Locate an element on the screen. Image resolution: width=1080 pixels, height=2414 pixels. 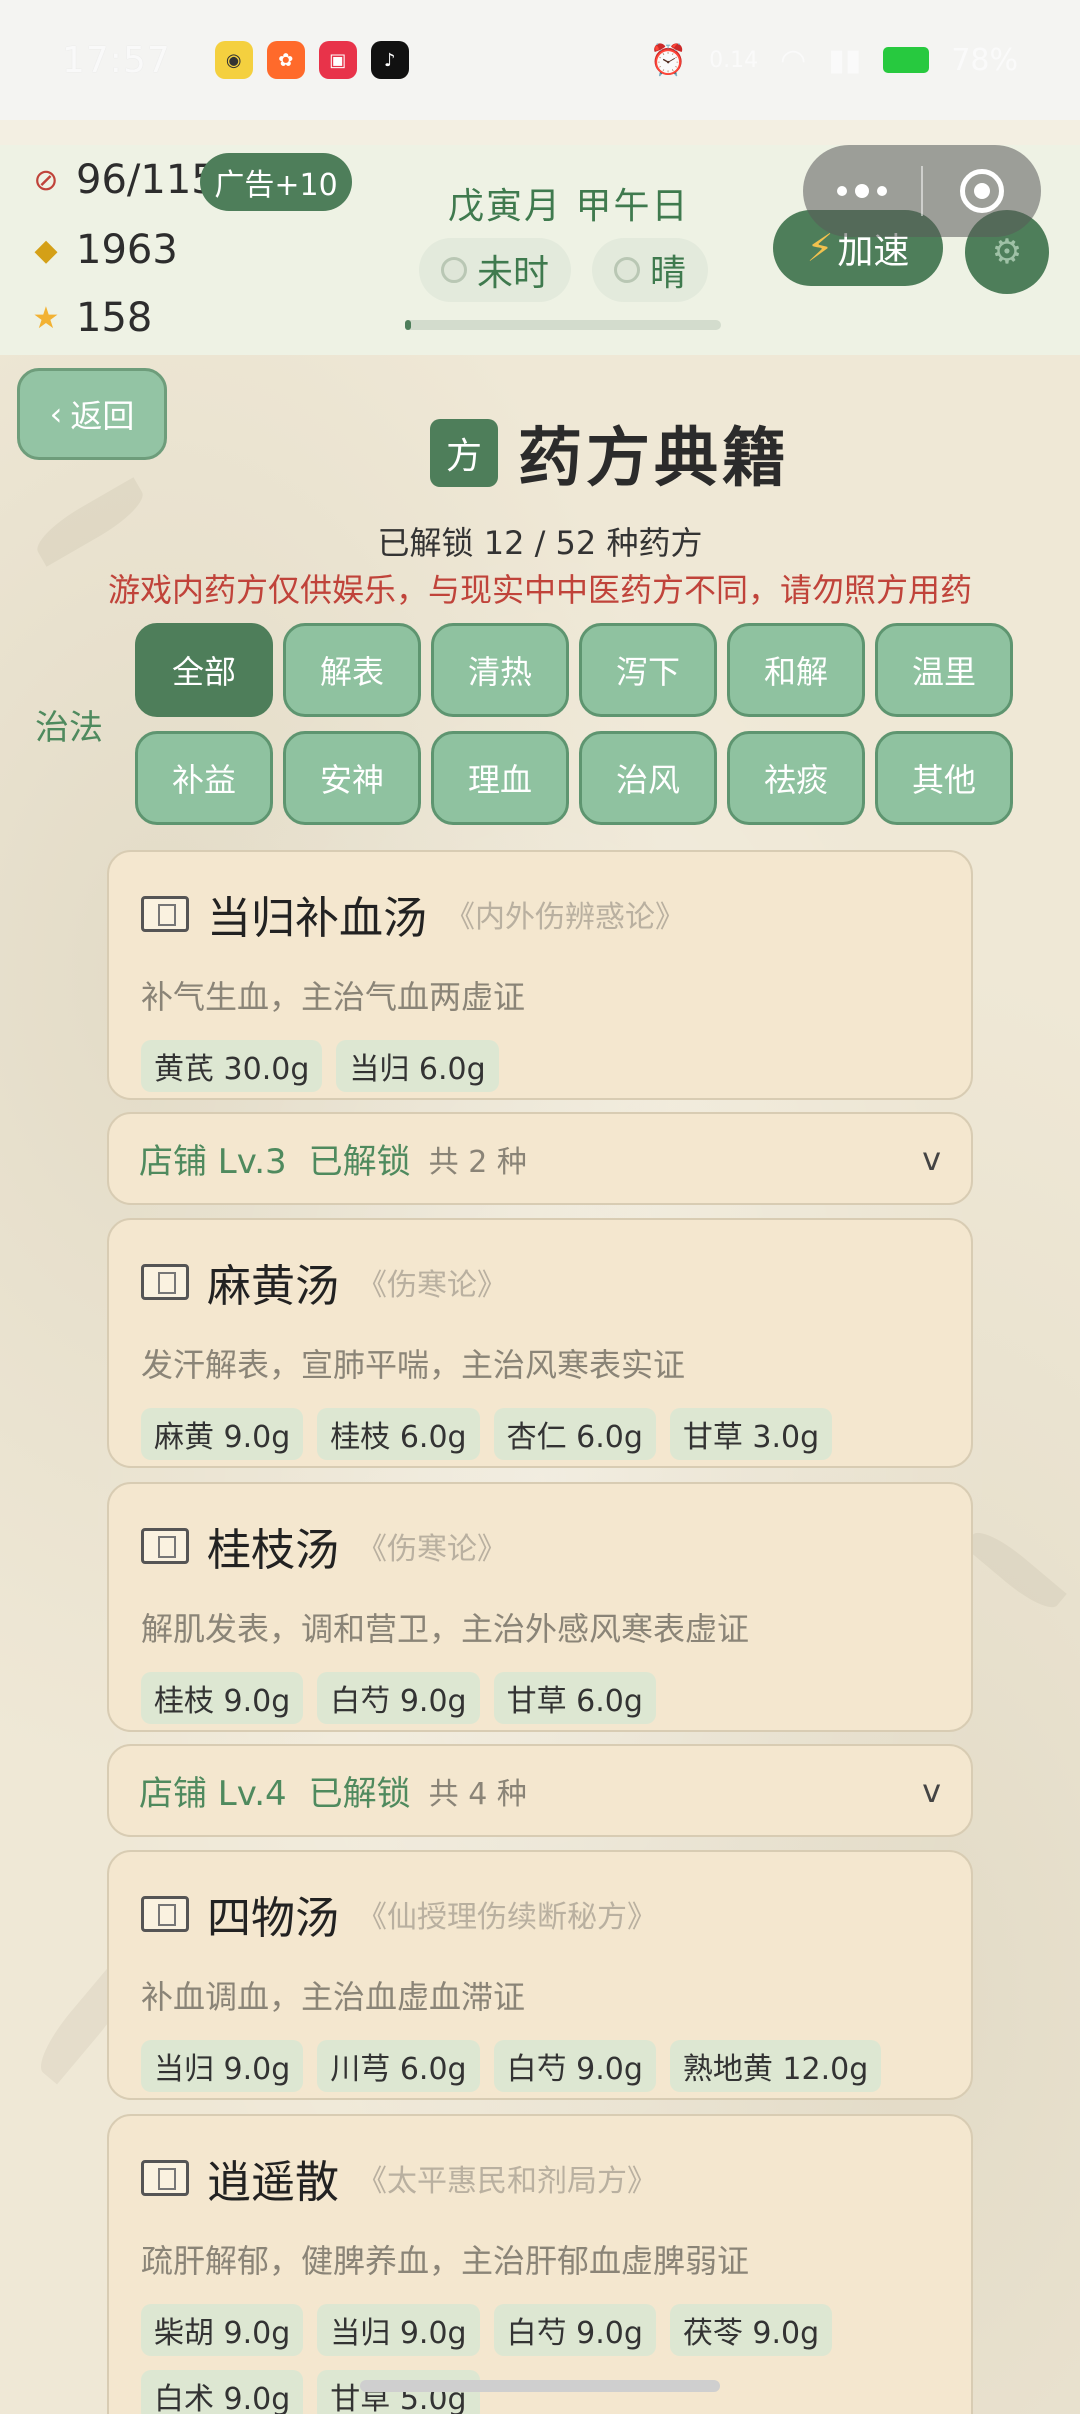
home-indicator is located at coordinates (540, 2386).